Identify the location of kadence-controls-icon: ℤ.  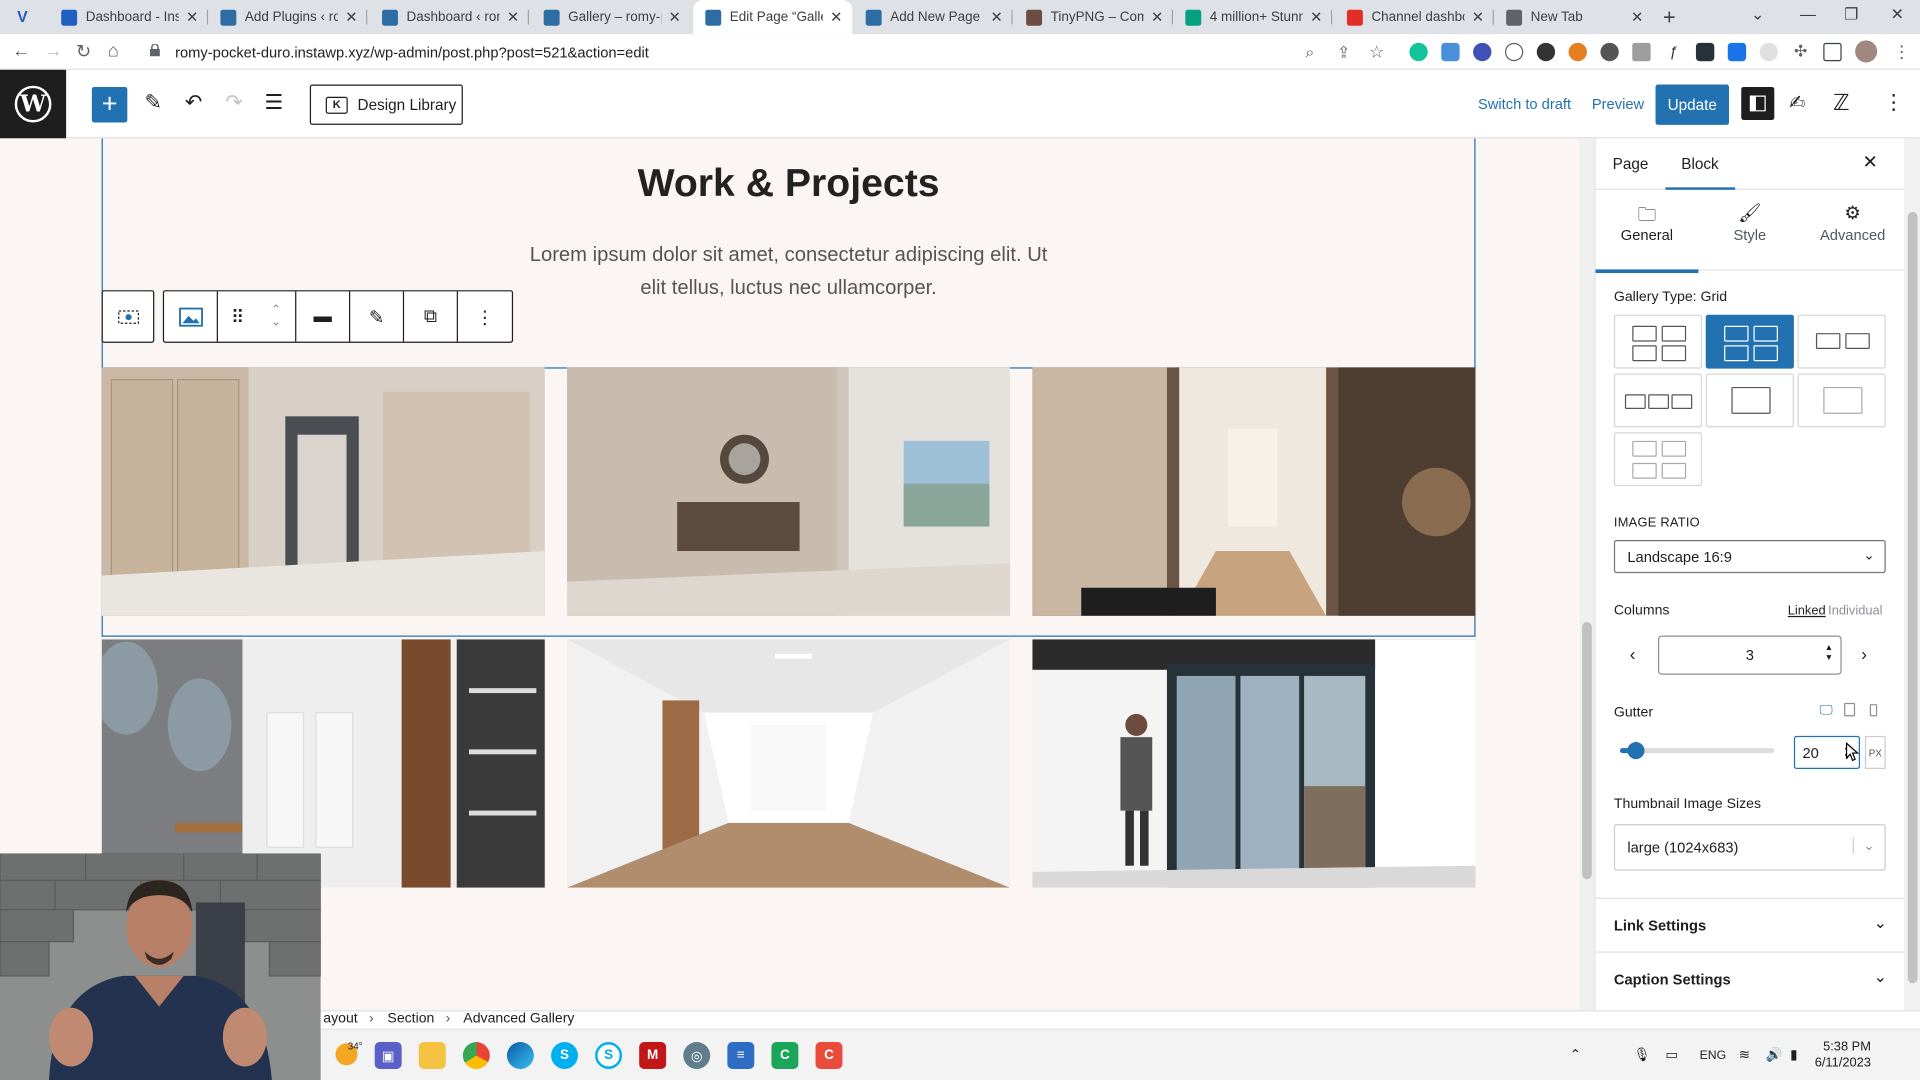
(1841, 104).